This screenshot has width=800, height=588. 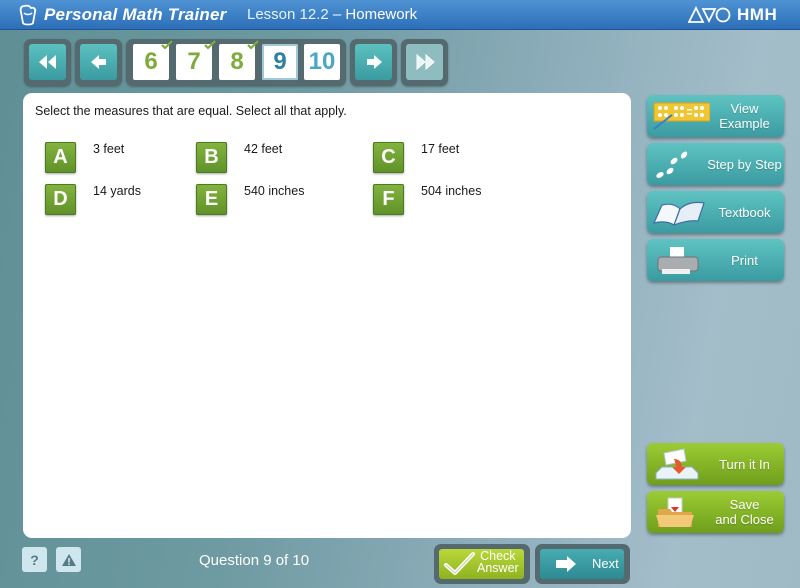 What do you see at coordinates (678, 214) in the screenshot?
I see `textbook-icon` at bounding box center [678, 214].